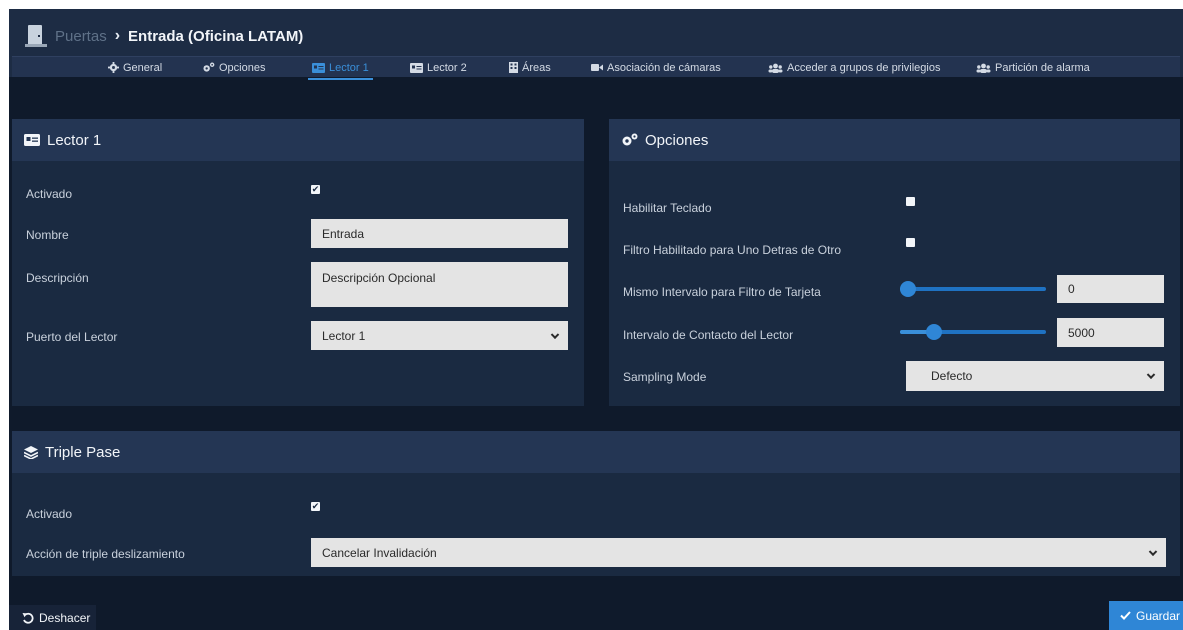 This screenshot has width=1183, height=630. I want to click on accion-select-value: Cancelar Invalidación, so click(379, 552).